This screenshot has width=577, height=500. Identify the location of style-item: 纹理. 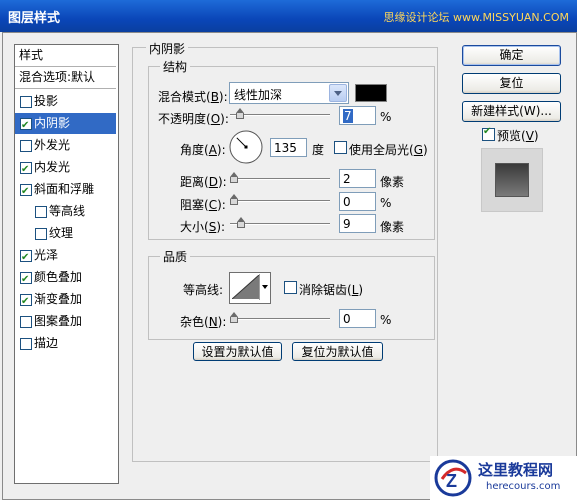
(65, 233).